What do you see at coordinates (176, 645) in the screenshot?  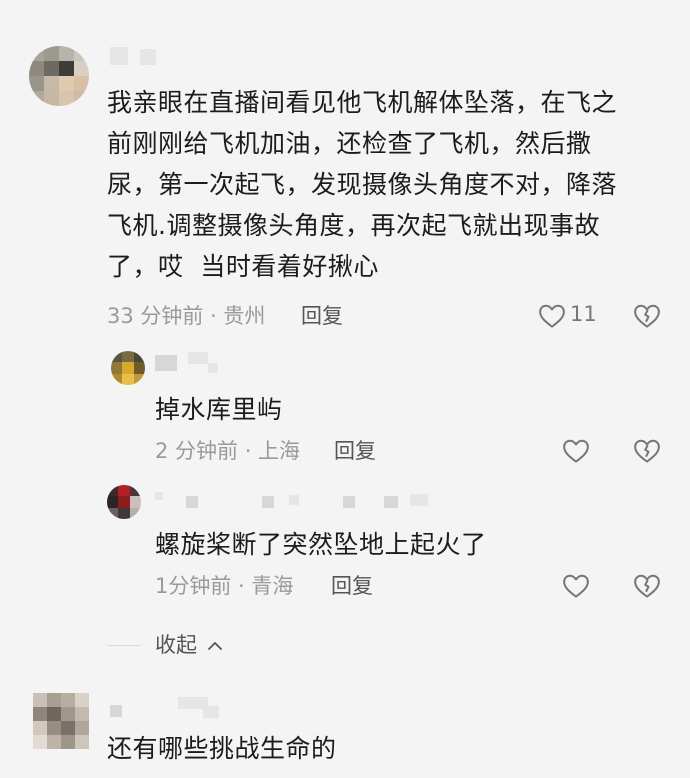 I see `collapse-label: 收起` at bounding box center [176, 645].